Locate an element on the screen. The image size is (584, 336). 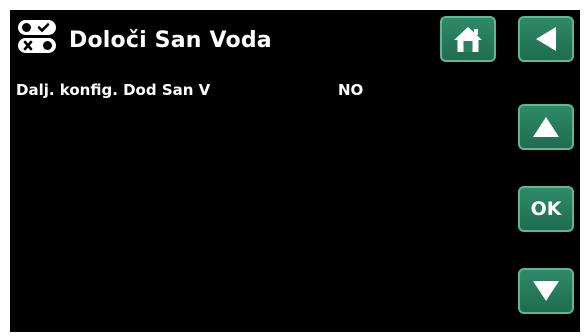
back-button is located at coordinates (546, 39).